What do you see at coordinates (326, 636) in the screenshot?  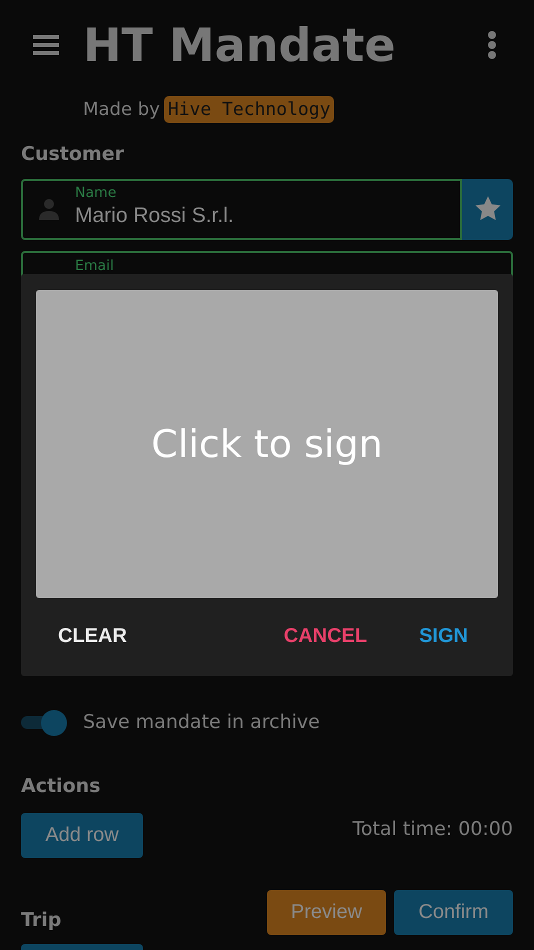 I see `cancel-button: CANCEL` at bounding box center [326, 636].